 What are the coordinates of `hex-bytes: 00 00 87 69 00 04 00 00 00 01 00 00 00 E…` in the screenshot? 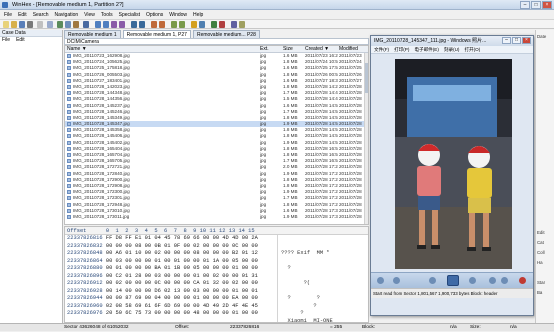 It's located at (182, 298).